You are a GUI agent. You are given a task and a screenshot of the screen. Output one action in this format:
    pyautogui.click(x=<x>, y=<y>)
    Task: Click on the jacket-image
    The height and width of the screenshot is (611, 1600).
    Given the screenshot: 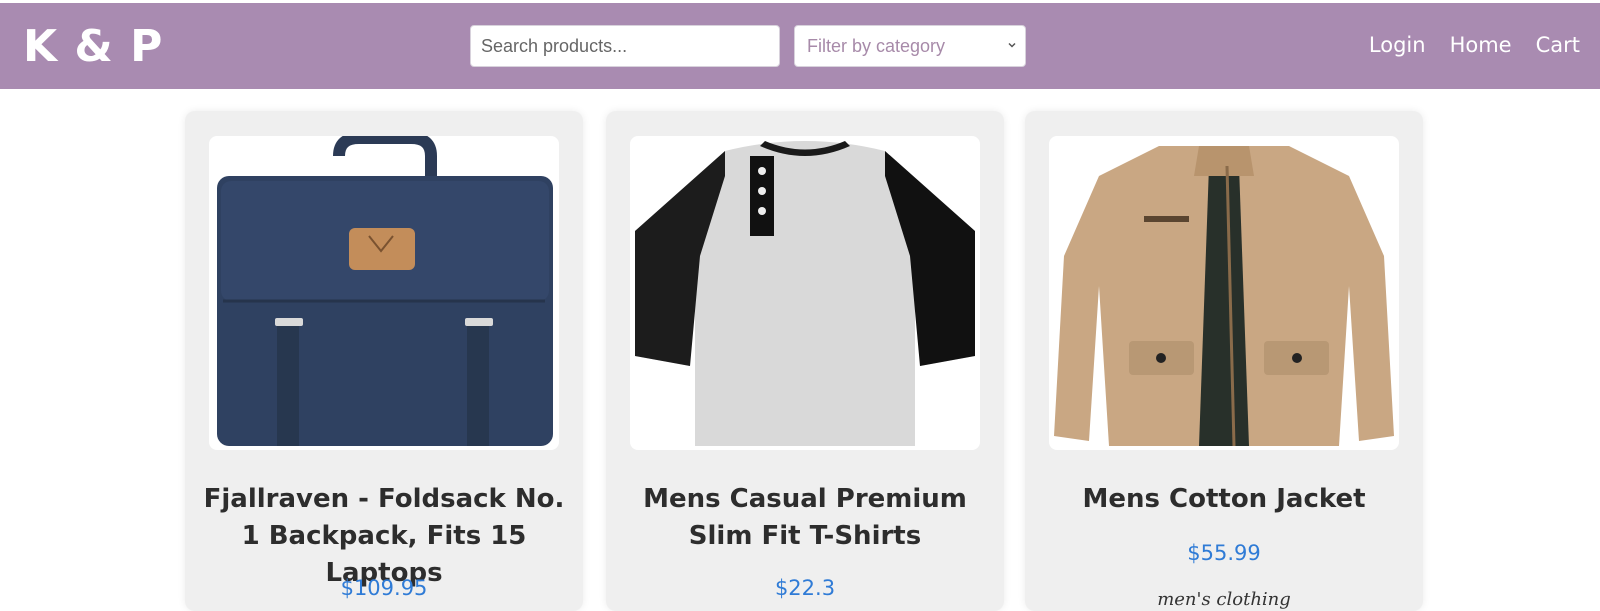 What is the action you would take?
    pyautogui.click(x=1224, y=296)
    